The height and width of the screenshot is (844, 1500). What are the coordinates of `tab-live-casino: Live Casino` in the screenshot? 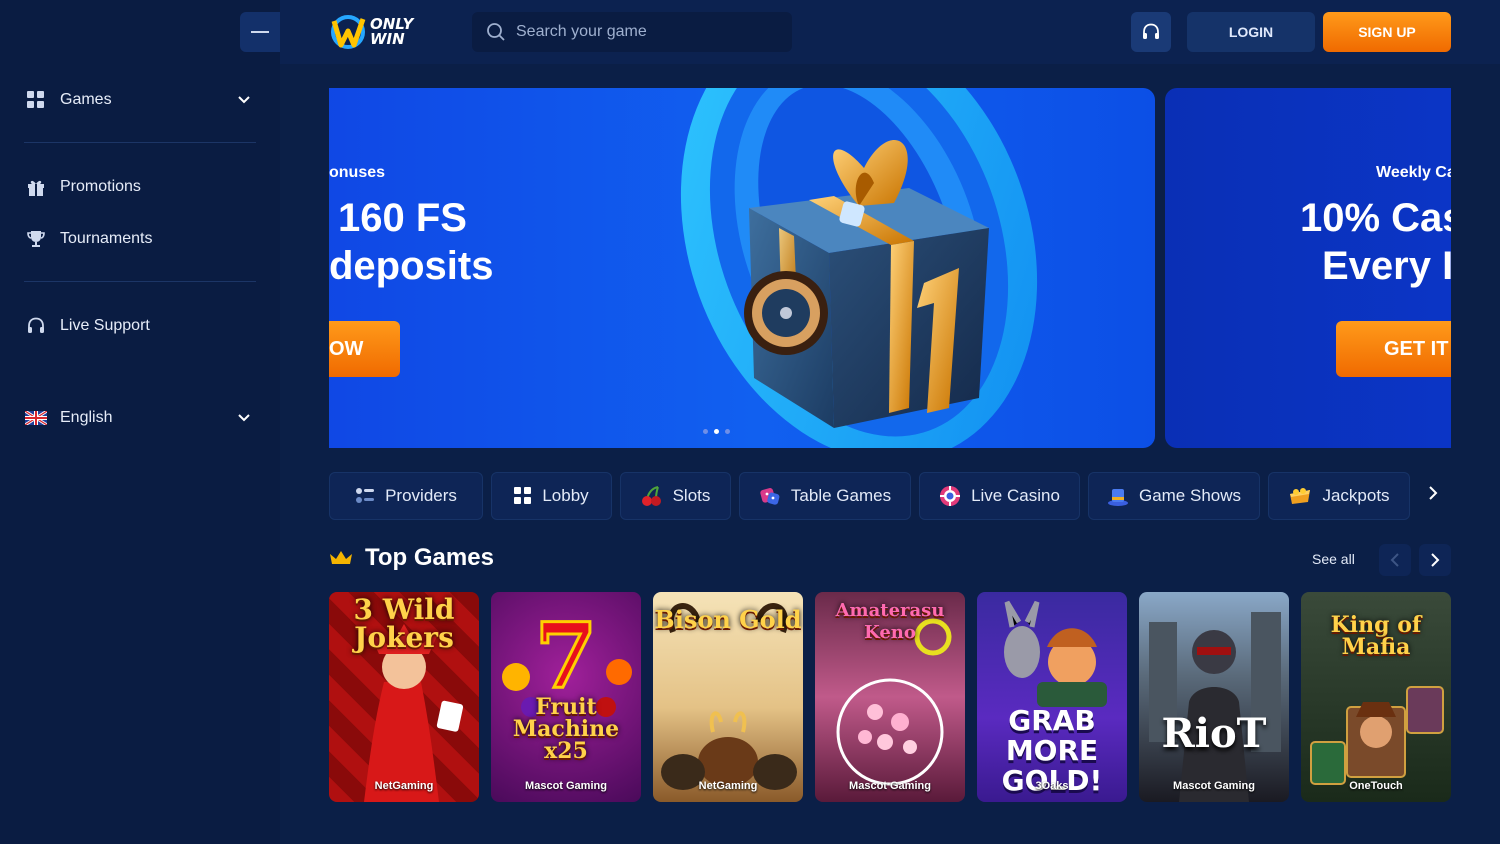 It's located at (999, 496).